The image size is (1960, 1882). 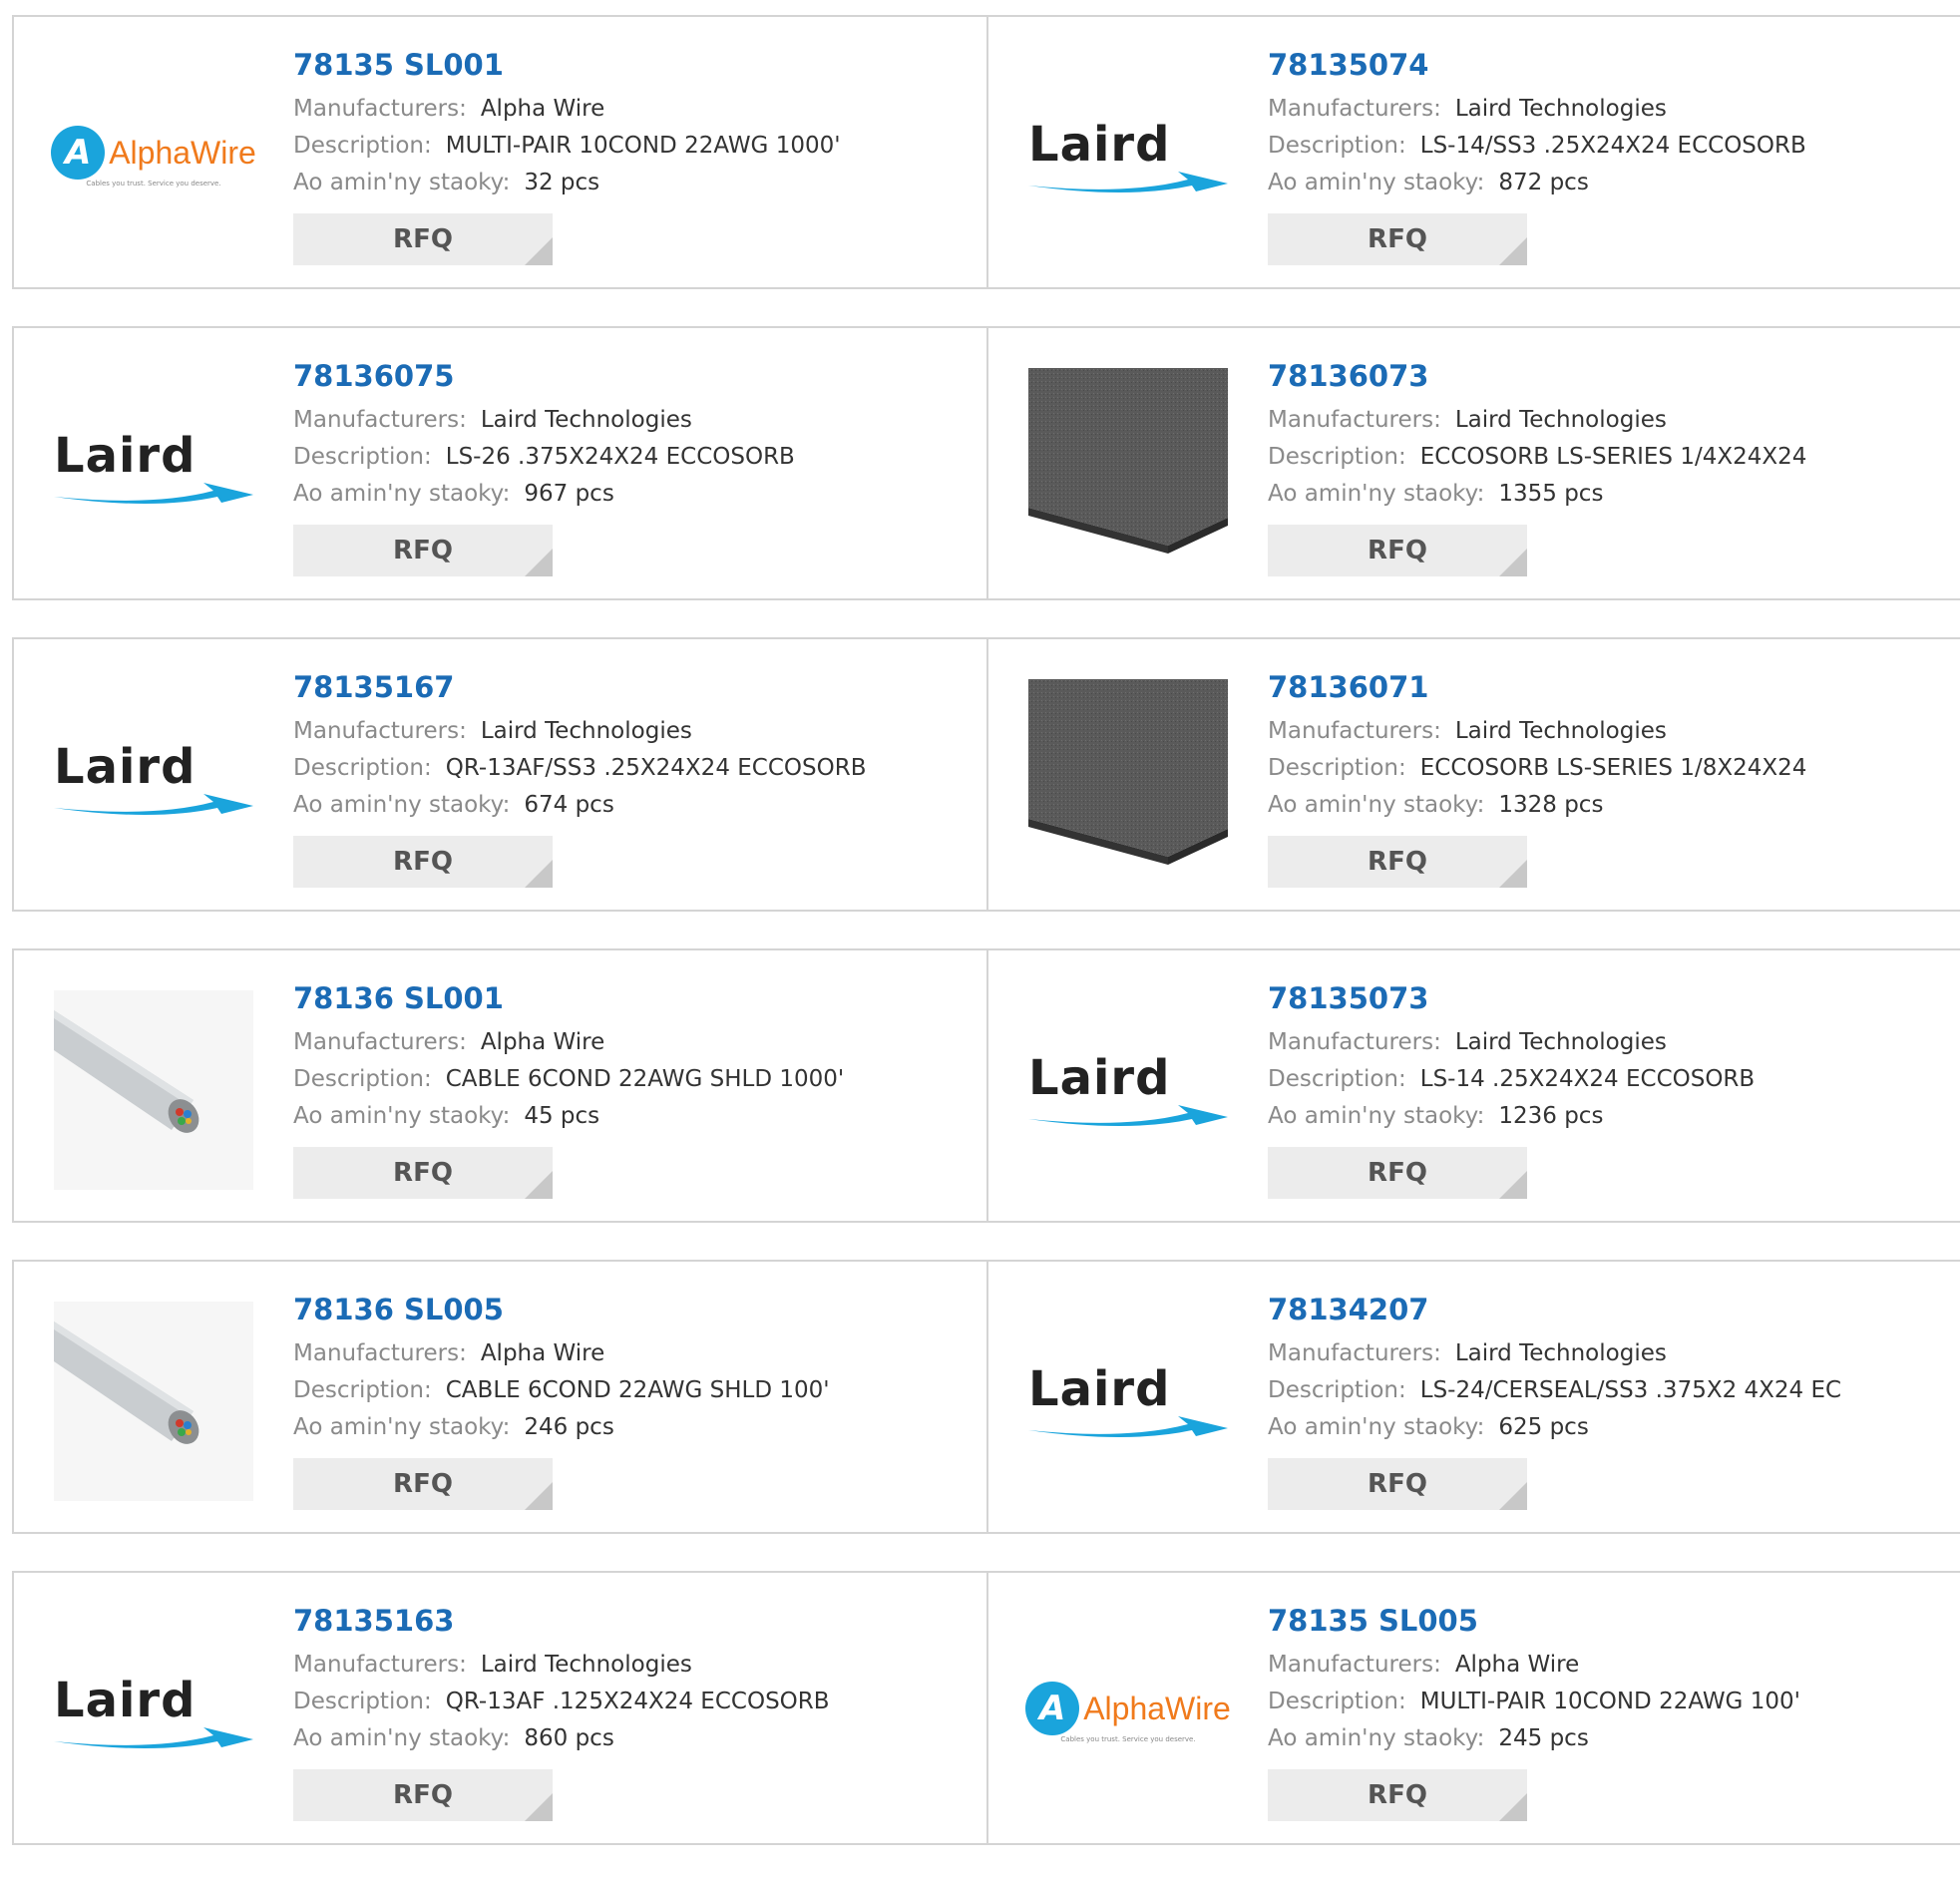 I want to click on part-number-link: 78135073, so click(x=1511, y=998).